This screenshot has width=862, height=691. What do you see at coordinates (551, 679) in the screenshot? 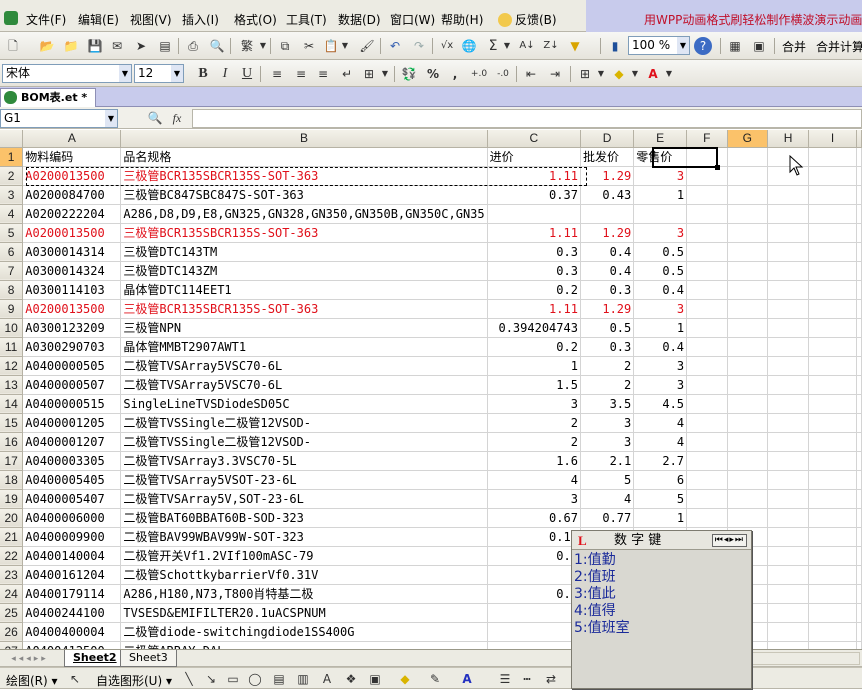
I see `arrow-style-icon: ⇄` at bounding box center [551, 679].